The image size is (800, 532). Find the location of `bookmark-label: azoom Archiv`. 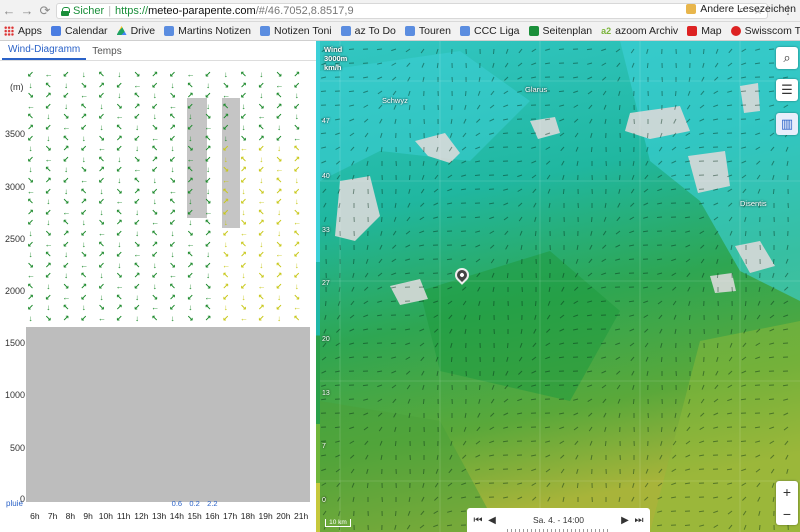

bookmark-label: azoom Archiv is located at coordinates (647, 31).